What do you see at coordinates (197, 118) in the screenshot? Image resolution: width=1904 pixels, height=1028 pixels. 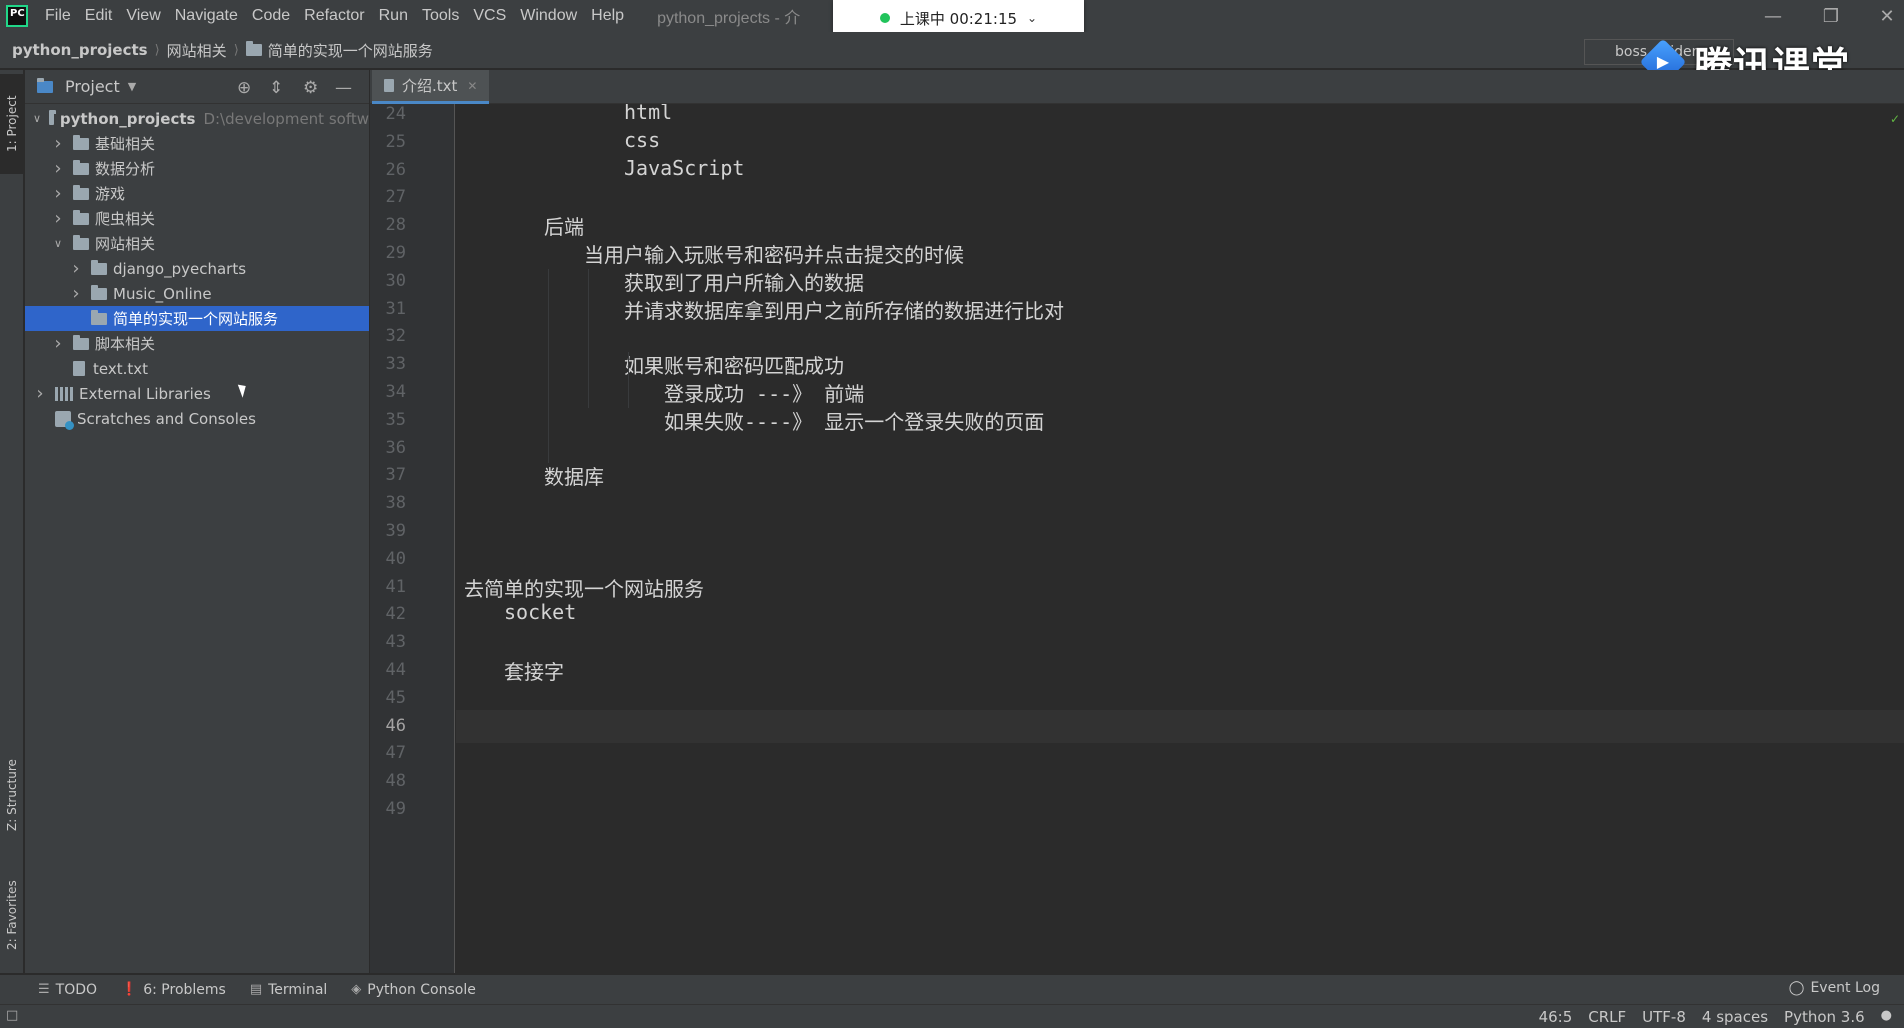 I see `tree-item: ∨ python_projects D:\development softw` at bounding box center [197, 118].